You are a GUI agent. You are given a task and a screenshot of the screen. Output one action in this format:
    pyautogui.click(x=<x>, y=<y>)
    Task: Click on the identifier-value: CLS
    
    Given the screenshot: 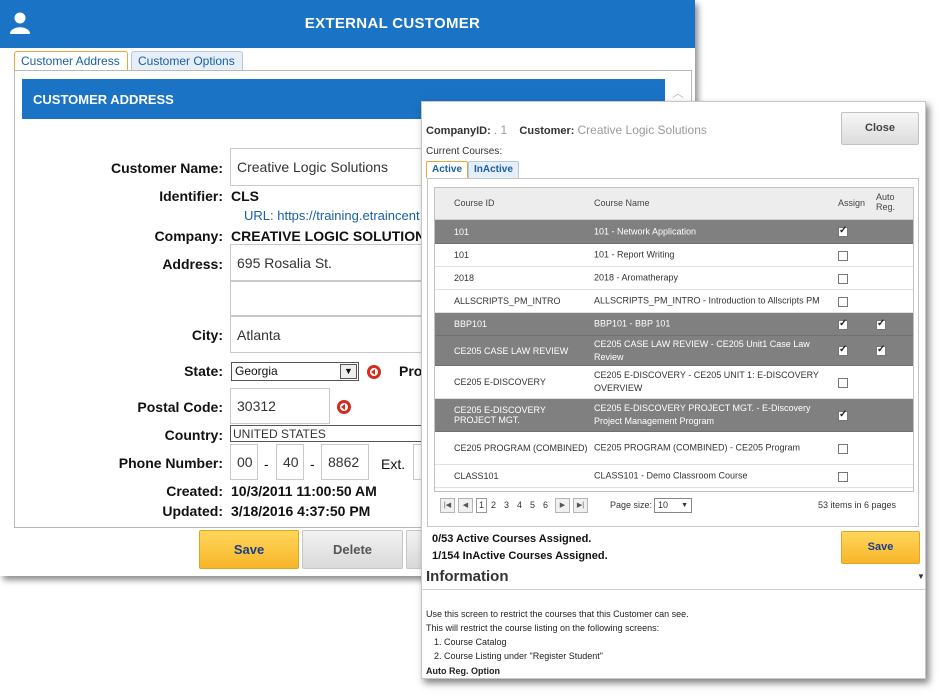 What is the action you would take?
    pyautogui.click(x=245, y=196)
    